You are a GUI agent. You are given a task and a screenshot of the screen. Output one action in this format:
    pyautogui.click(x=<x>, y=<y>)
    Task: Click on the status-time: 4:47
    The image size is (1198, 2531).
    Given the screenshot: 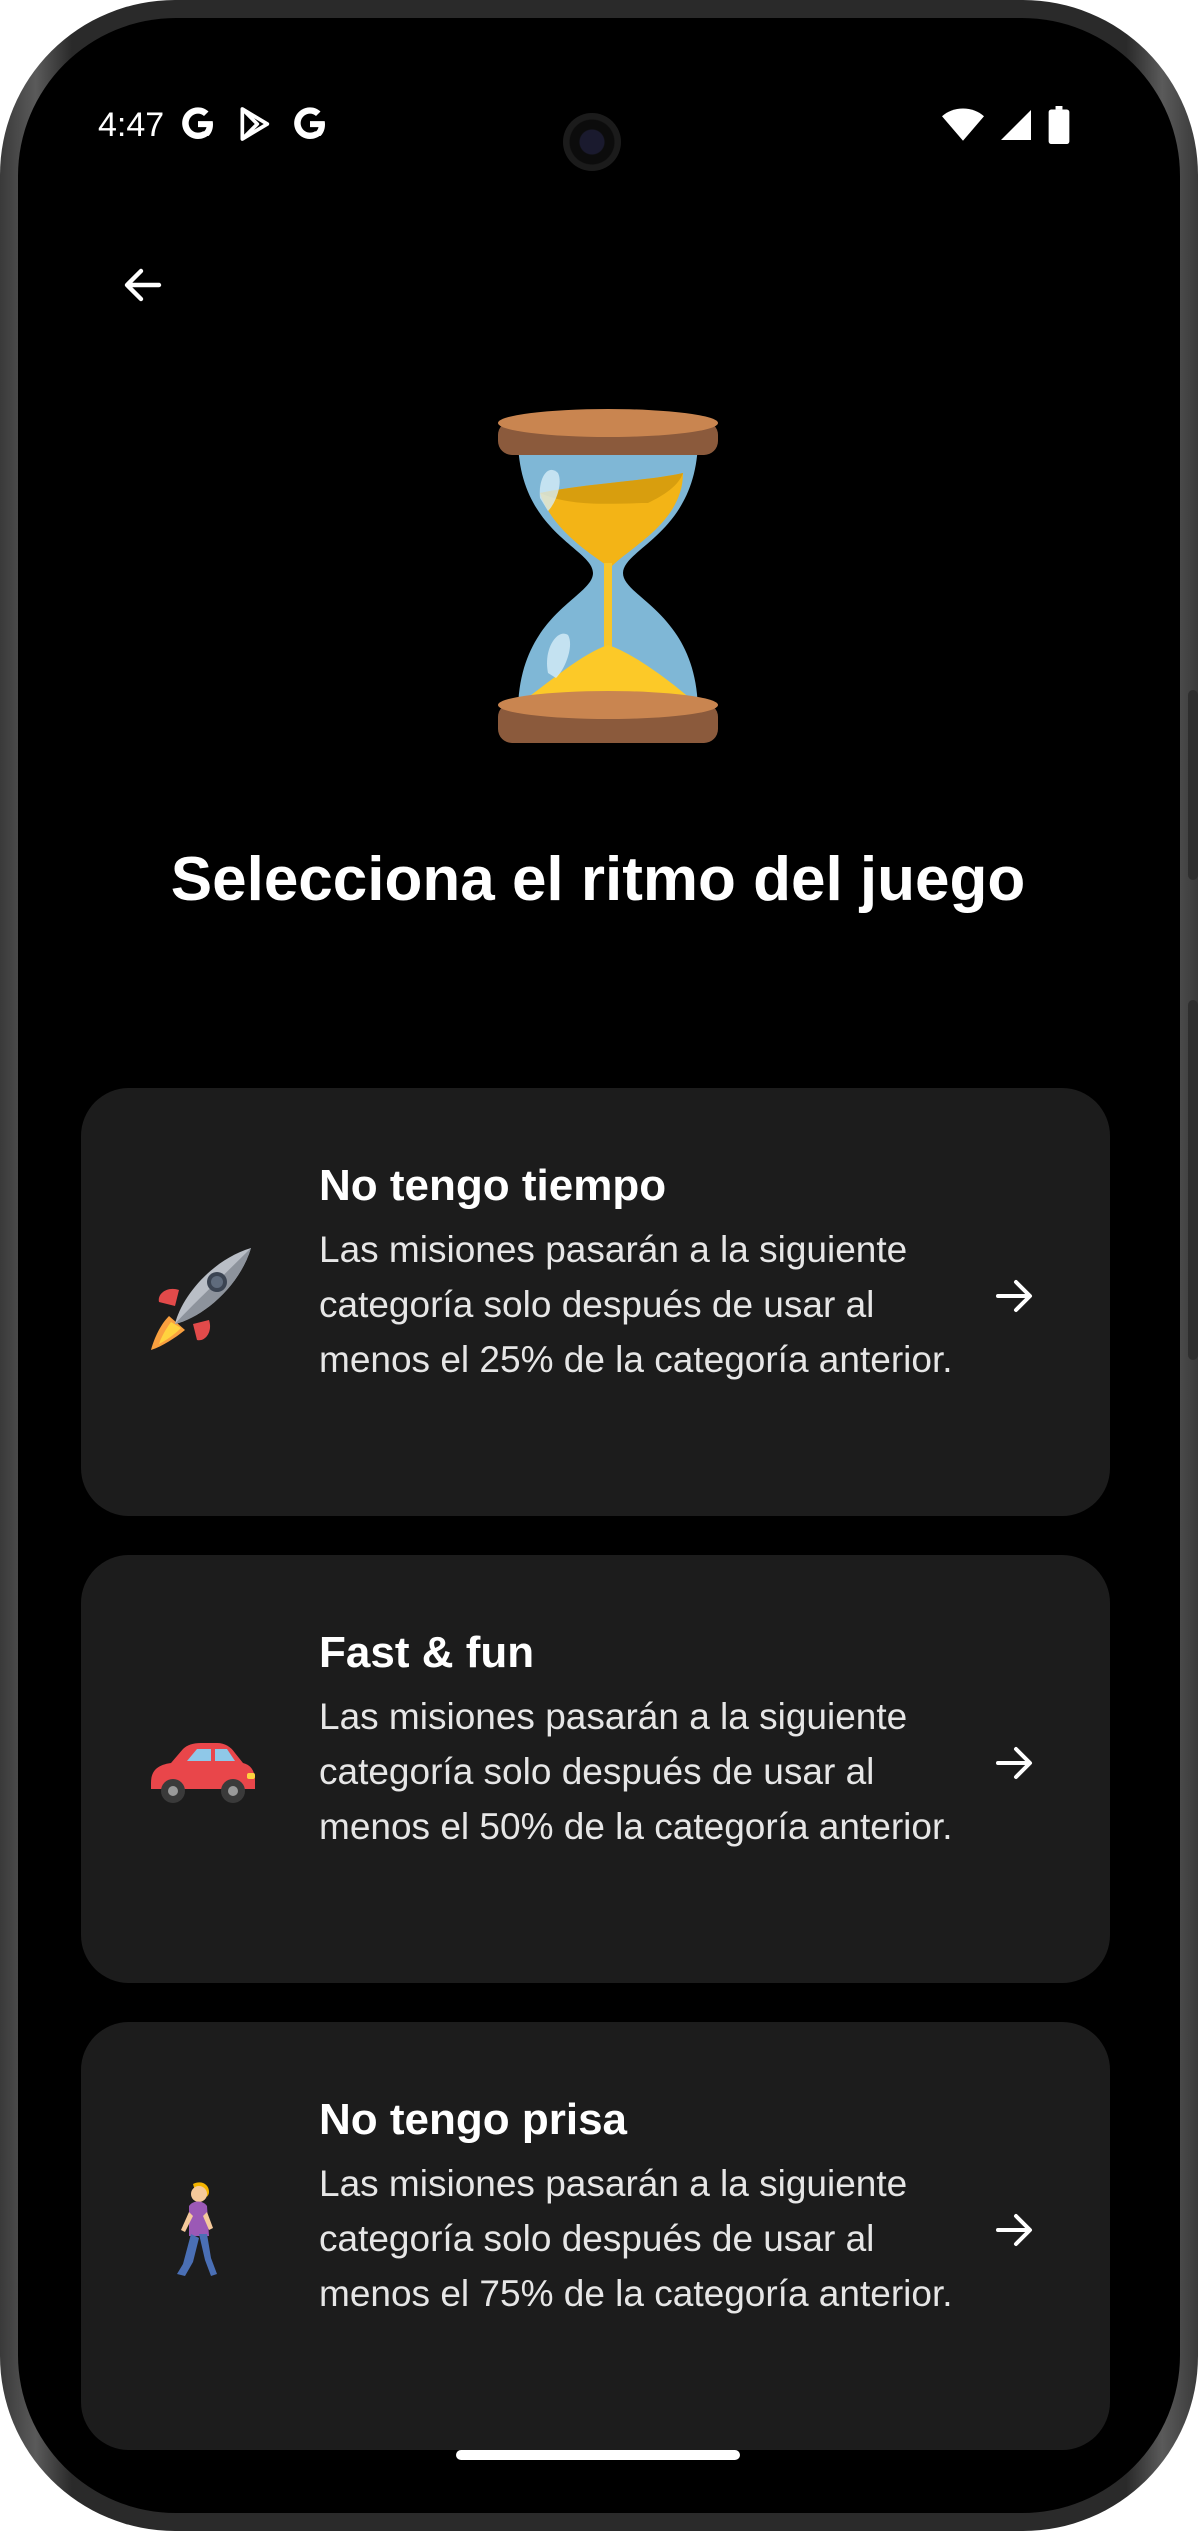 What is the action you would take?
    pyautogui.click(x=131, y=125)
    